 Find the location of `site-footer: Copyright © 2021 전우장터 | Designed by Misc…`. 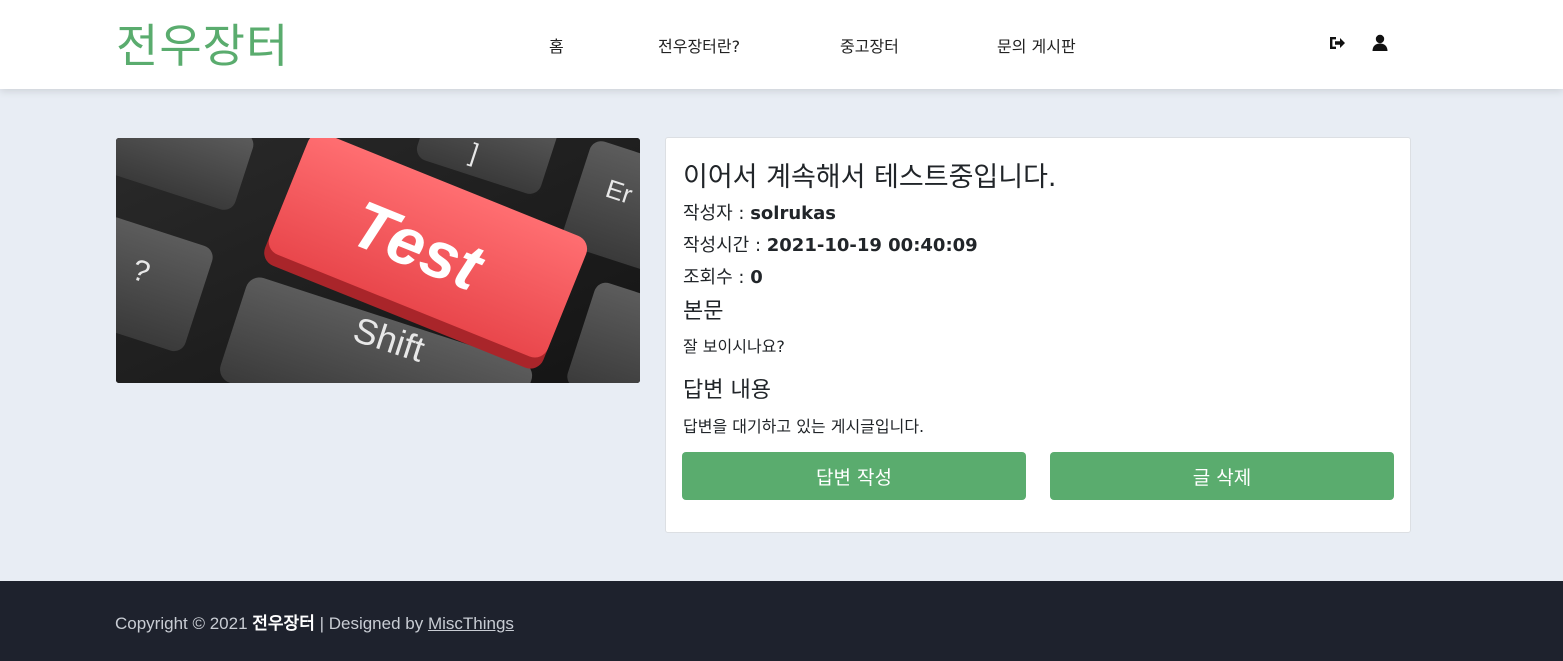

site-footer: Copyright © 2021 전우장터 | Designed by Misc… is located at coordinates (781, 621).